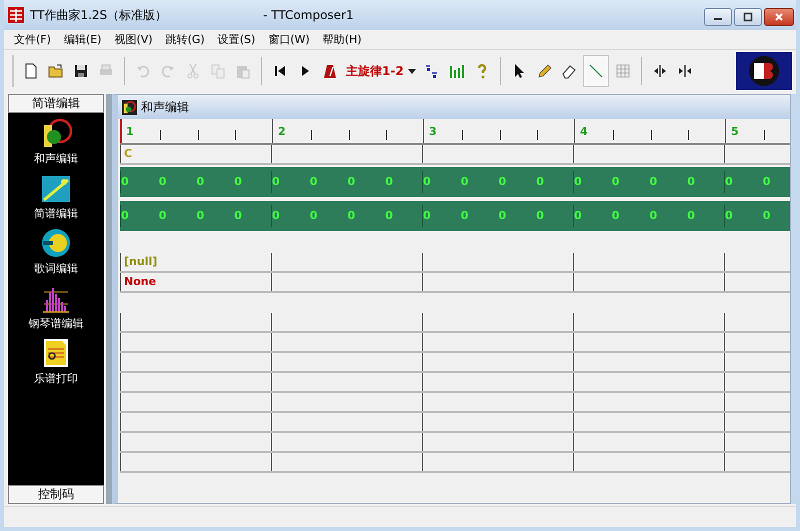  I want to click on caret-icon, so click(412, 71).